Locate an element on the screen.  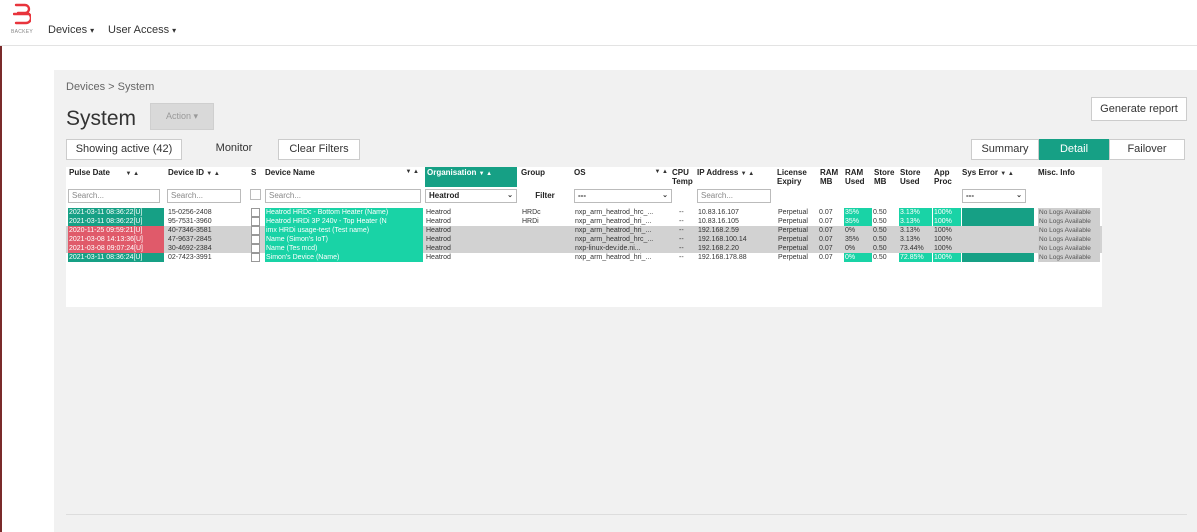
col-header-device-name: Device Name ▼ ▲ is located at coordinates (343, 177).